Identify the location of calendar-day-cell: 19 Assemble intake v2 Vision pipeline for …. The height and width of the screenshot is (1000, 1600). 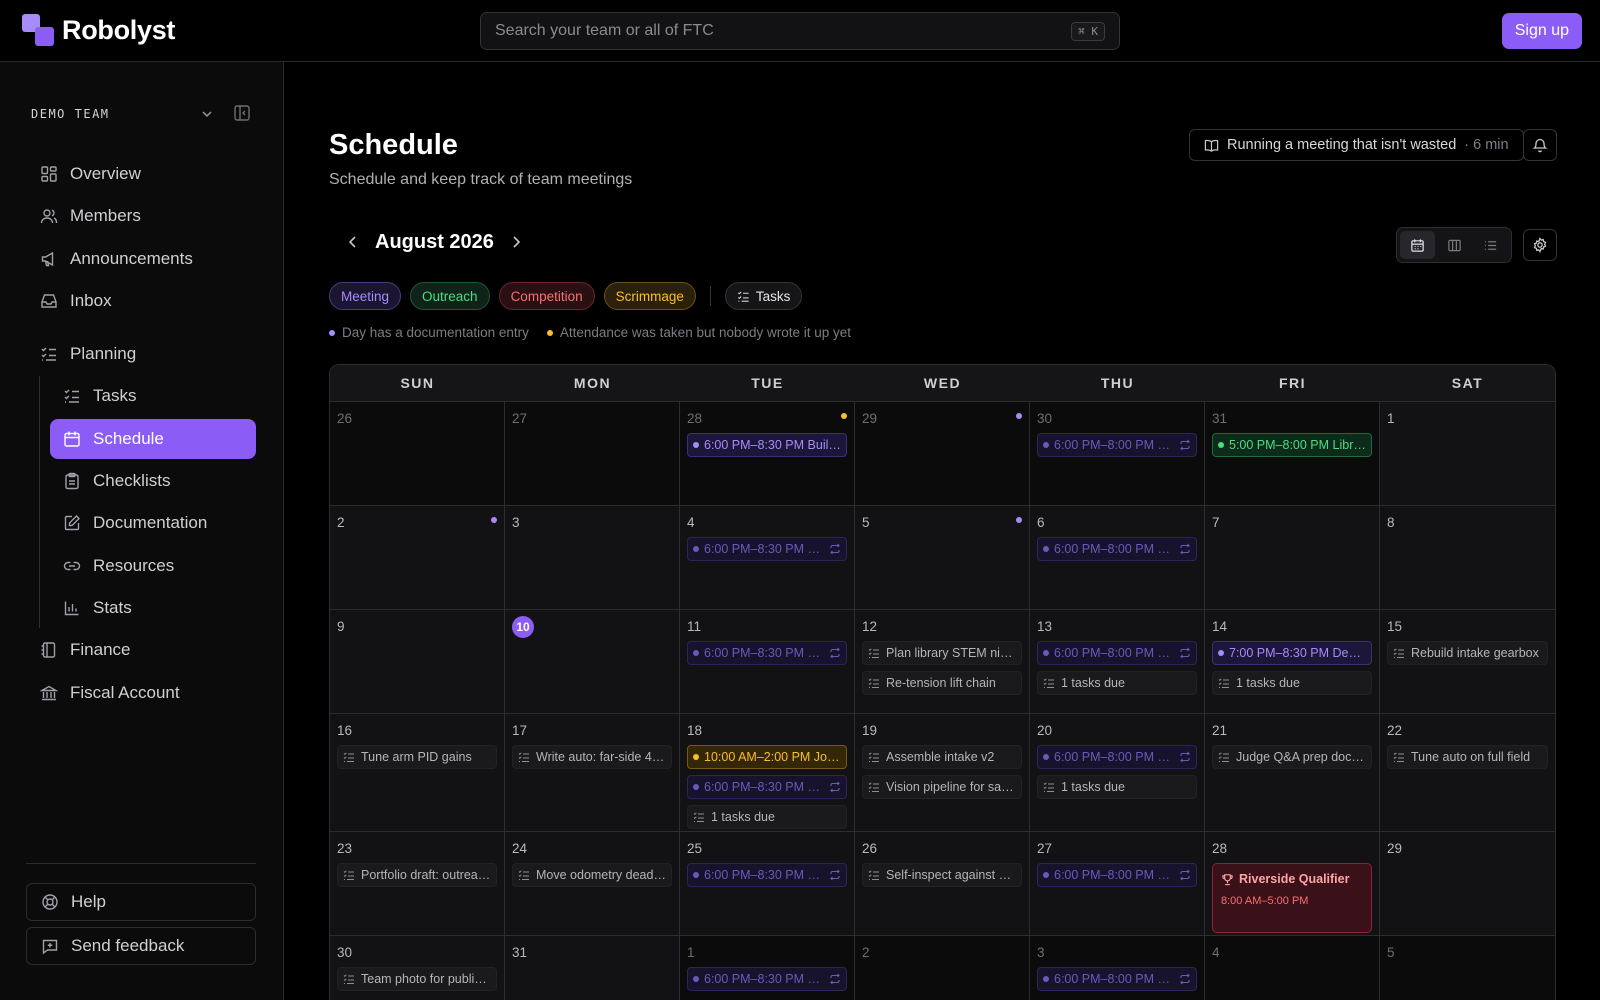
(942, 772).